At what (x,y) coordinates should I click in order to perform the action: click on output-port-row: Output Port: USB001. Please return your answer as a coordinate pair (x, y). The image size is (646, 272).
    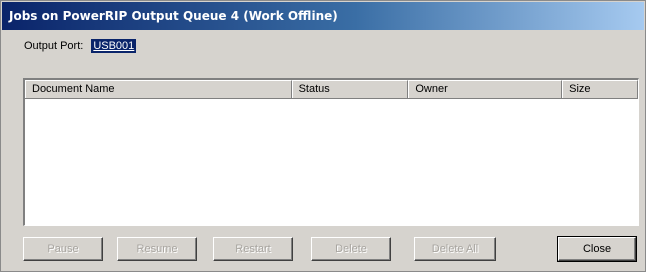
    Looking at the image, I should click on (80, 46).